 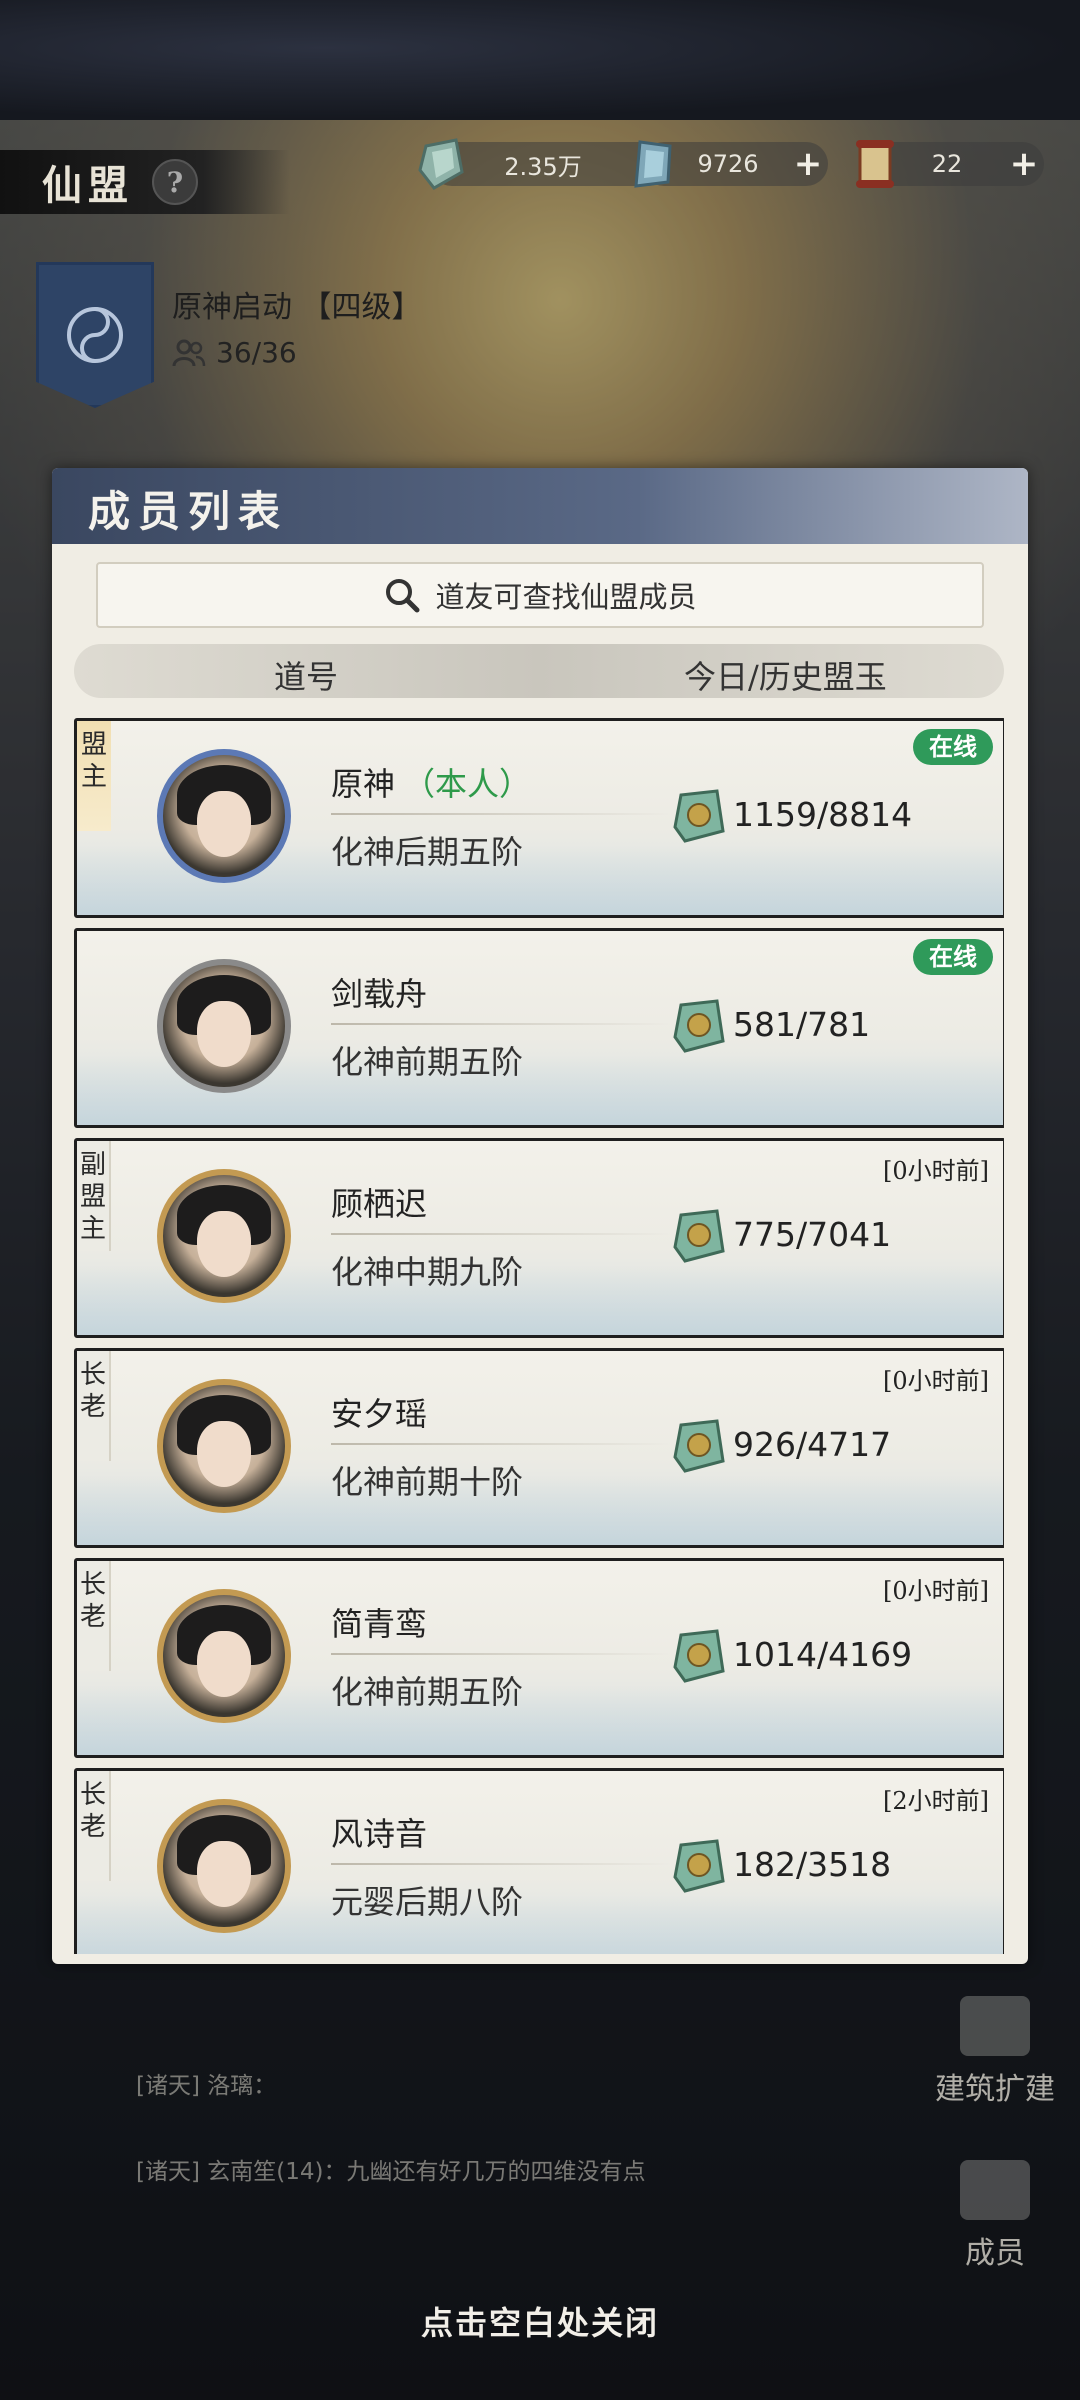 What do you see at coordinates (206, 2086) in the screenshot?
I see `chat-message: [诸天] 洛璃：` at bounding box center [206, 2086].